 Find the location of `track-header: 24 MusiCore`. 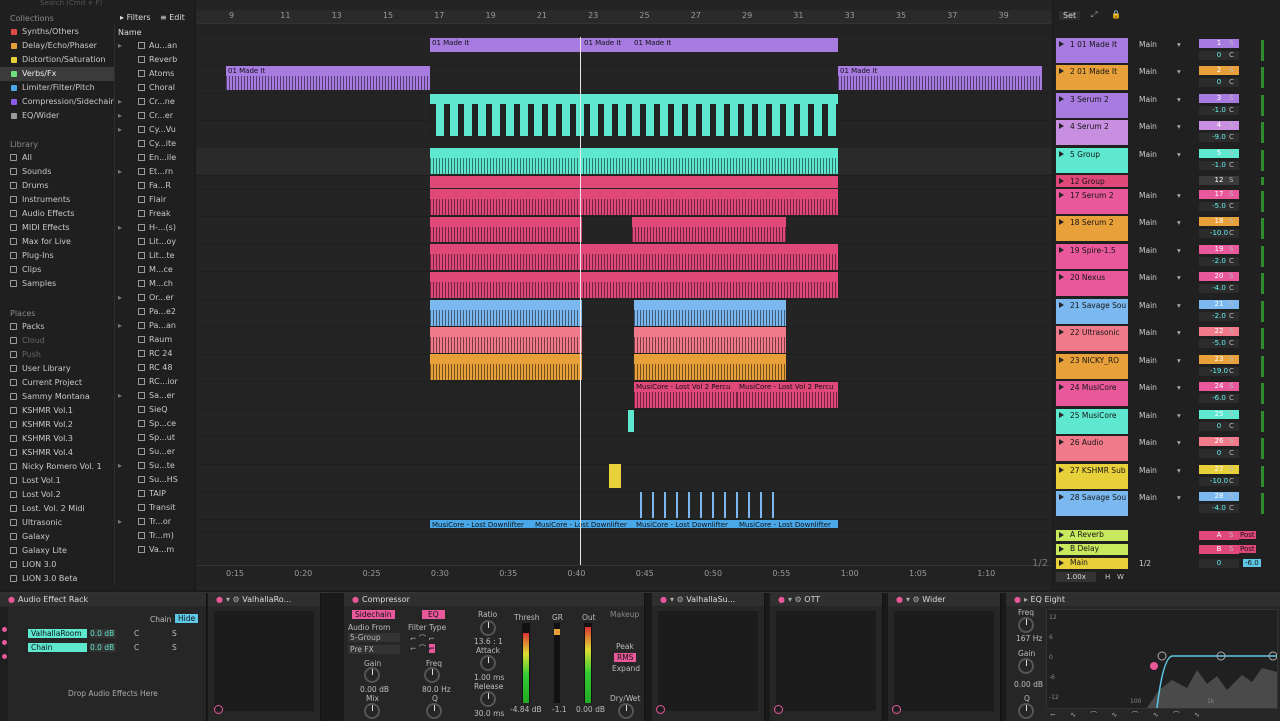

track-header: 24 MusiCore is located at coordinates (1092, 393).